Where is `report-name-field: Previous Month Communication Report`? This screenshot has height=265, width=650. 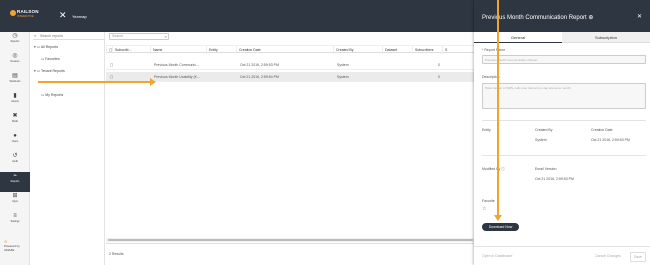
report-name-field: Previous Month Communication Report is located at coordinates (564, 59).